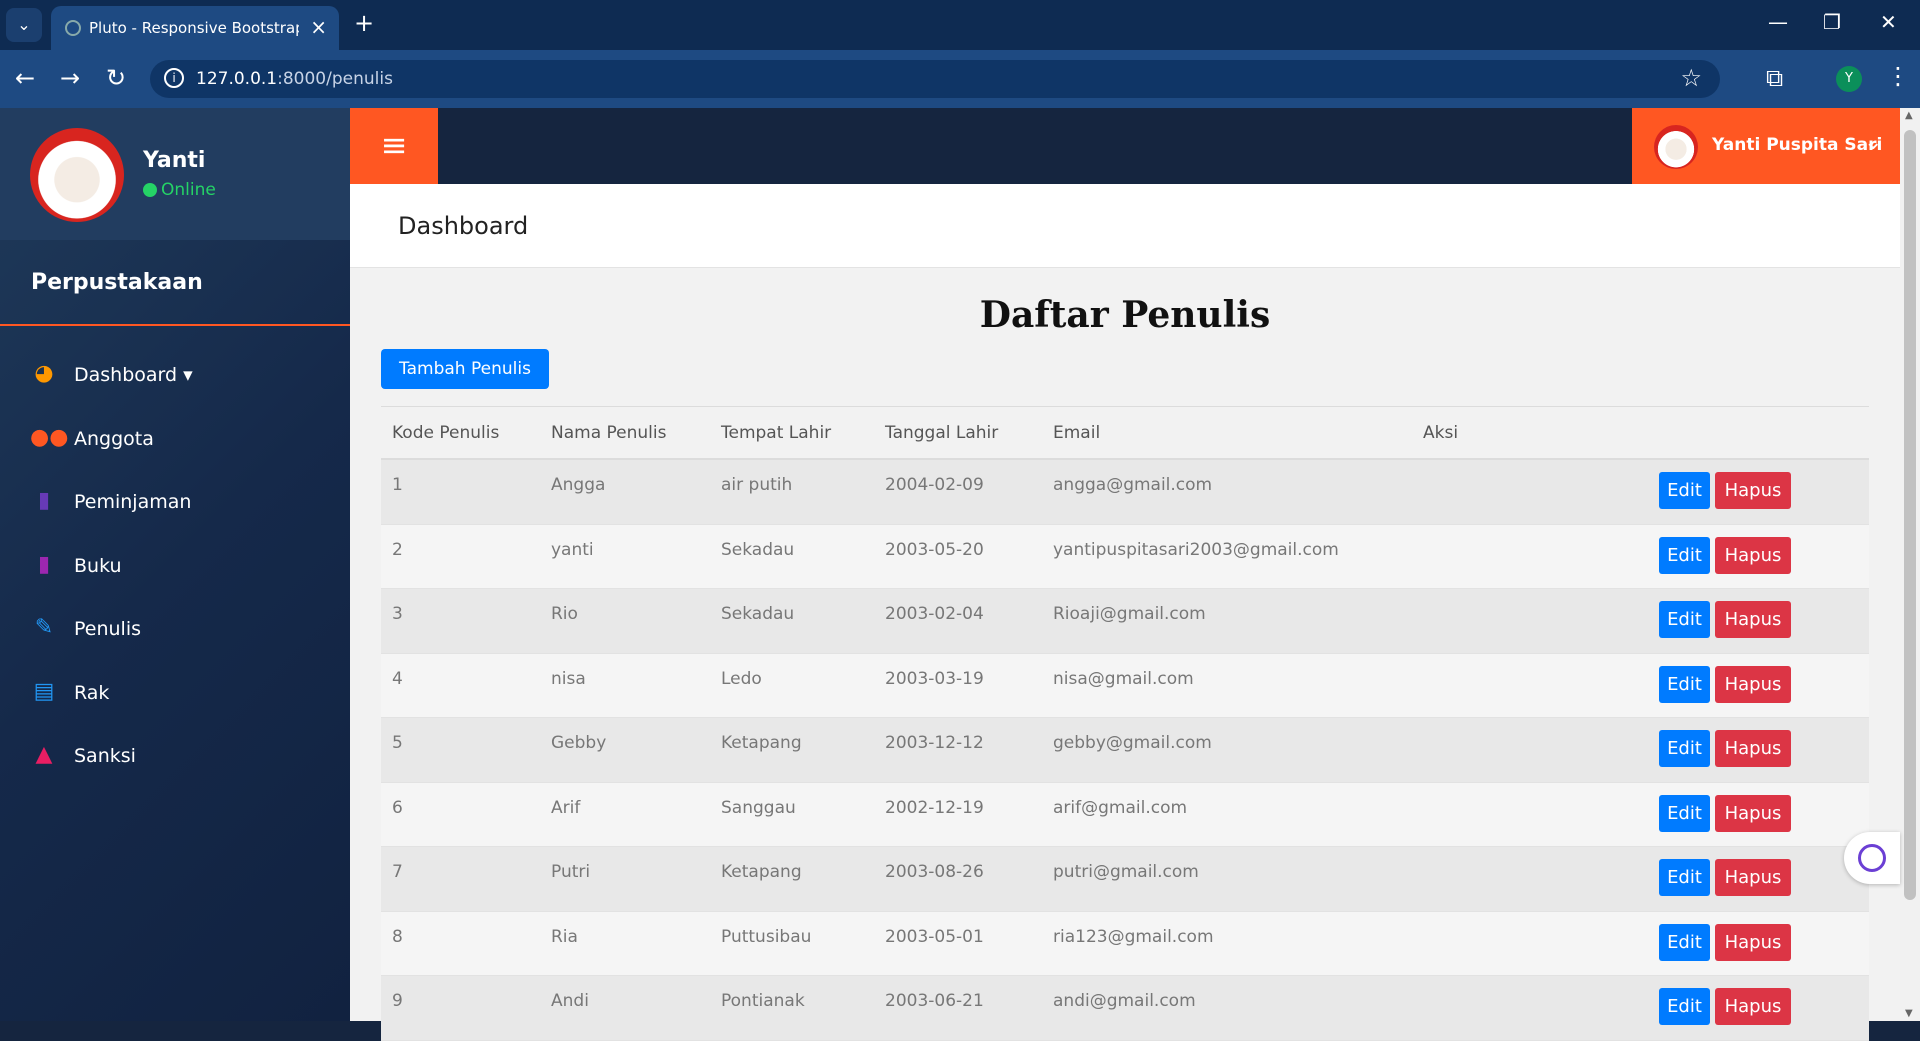 The width and height of the screenshot is (1920, 1041). I want to click on cell-nama: Ria, so click(564, 936).